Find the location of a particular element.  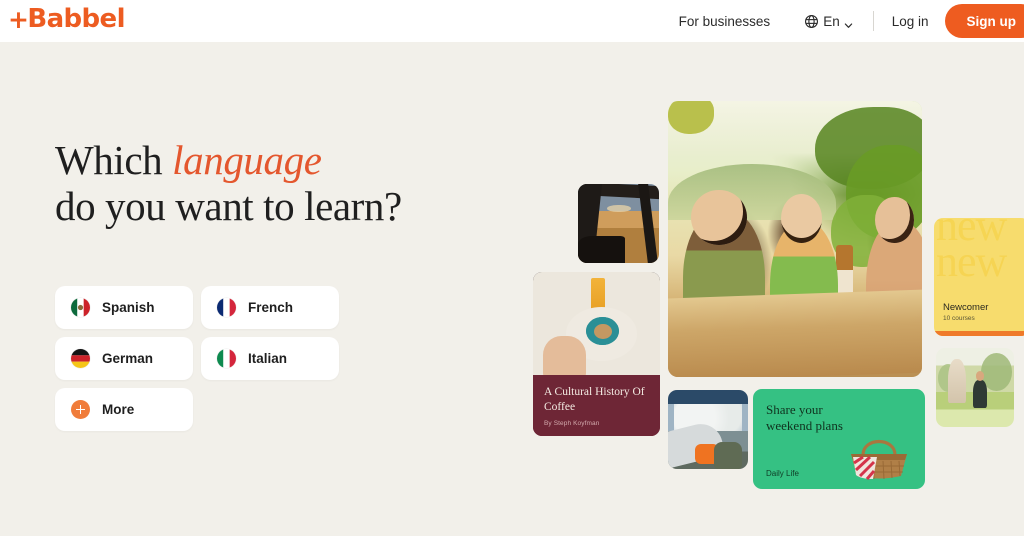

photo-table is located at coordinates (795, 333).